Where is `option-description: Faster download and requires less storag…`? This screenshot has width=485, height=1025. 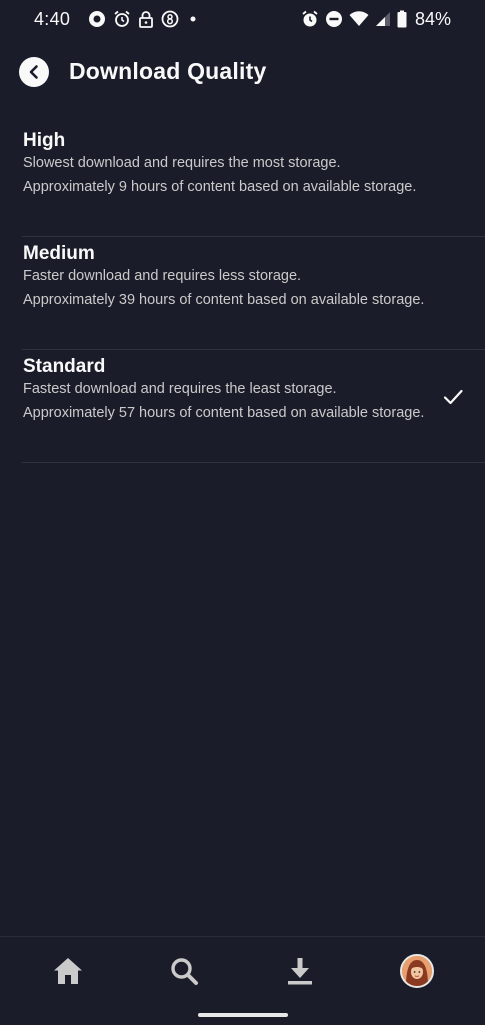
option-description: Faster download and requires less storag… is located at coordinates (228, 288).